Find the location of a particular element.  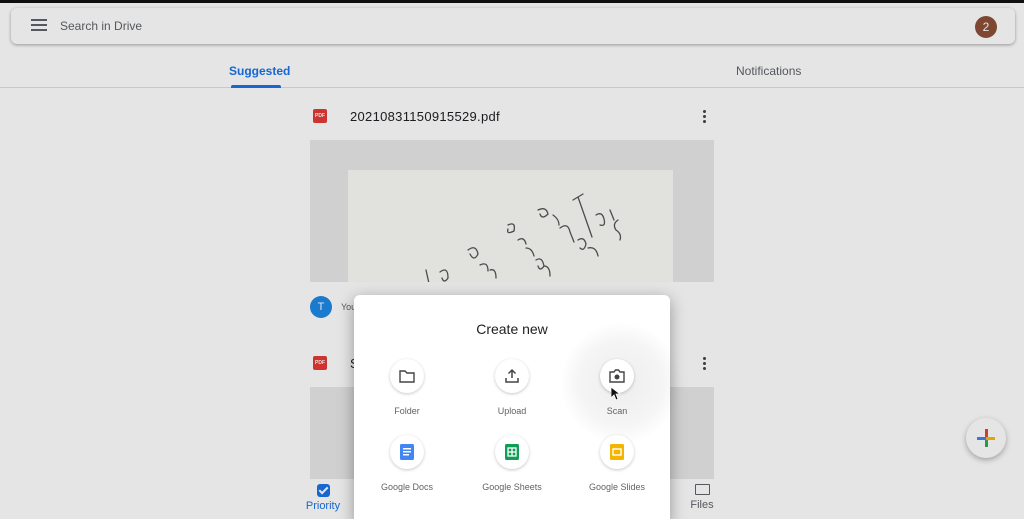

scan-label: Scan is located at coordinates (617, 411).